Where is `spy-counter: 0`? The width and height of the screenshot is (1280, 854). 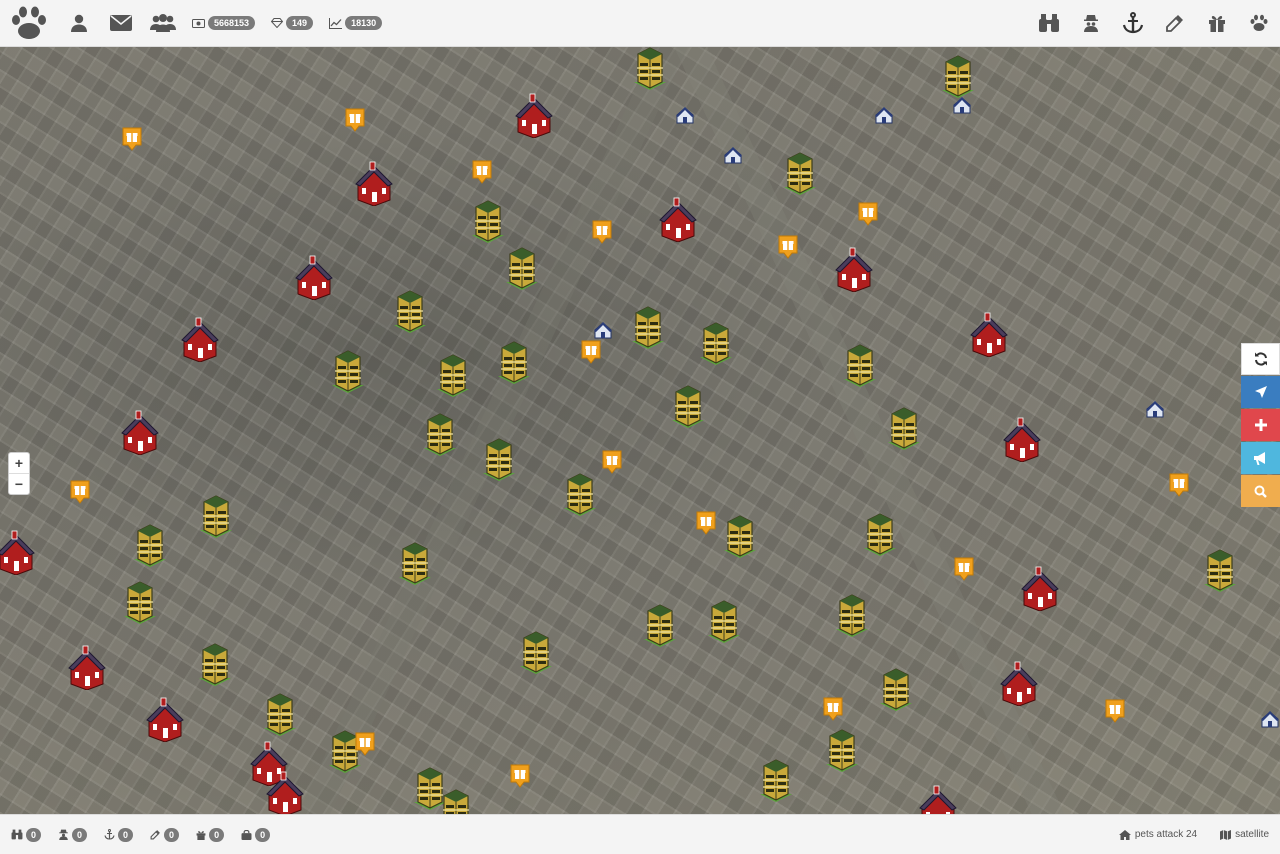 spy-counter: 0 is located at coordinates (73, 834).